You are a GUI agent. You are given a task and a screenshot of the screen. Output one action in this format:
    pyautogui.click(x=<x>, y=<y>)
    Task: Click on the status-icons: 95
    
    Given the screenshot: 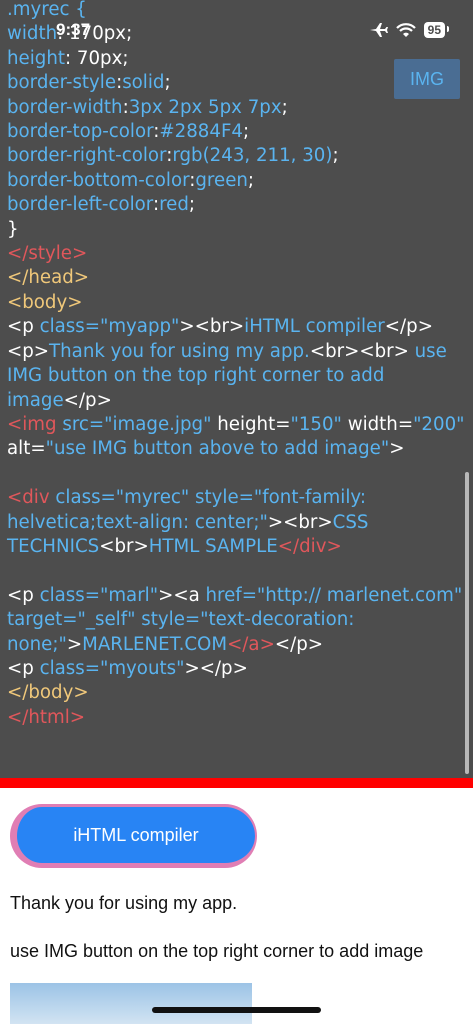 What is the action you would take?
    pyautogui.click(x=409, y=30)
    